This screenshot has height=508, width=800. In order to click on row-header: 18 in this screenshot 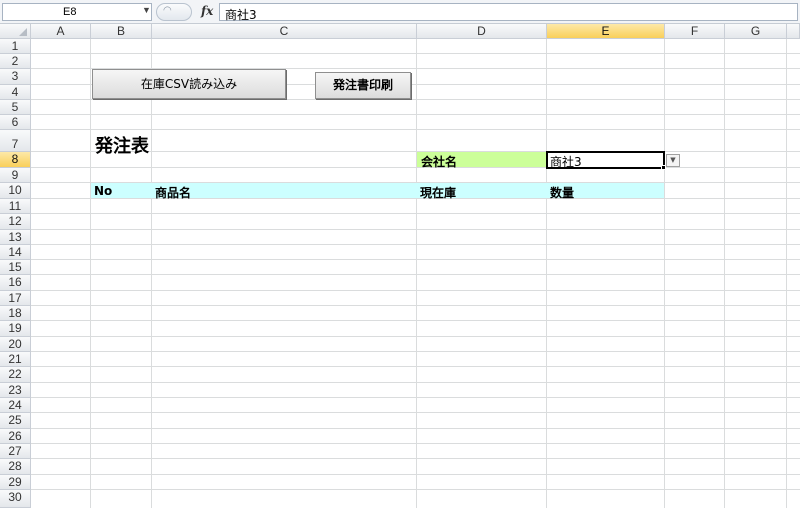, I will do `click(15, 313)`.